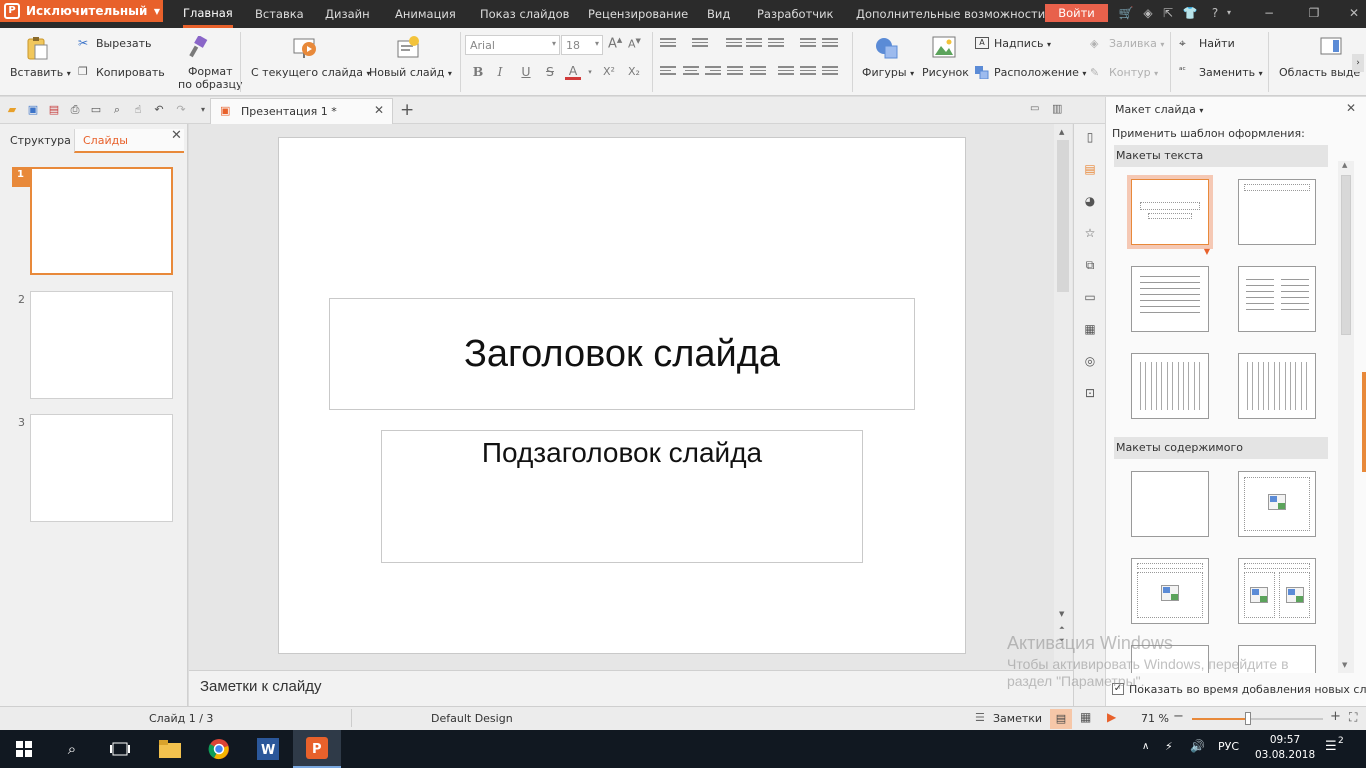 Image resolution: width=1366 pixels, height=768 pixels. I want to click on export-pdf-icon: ▤, so click(54, 110).